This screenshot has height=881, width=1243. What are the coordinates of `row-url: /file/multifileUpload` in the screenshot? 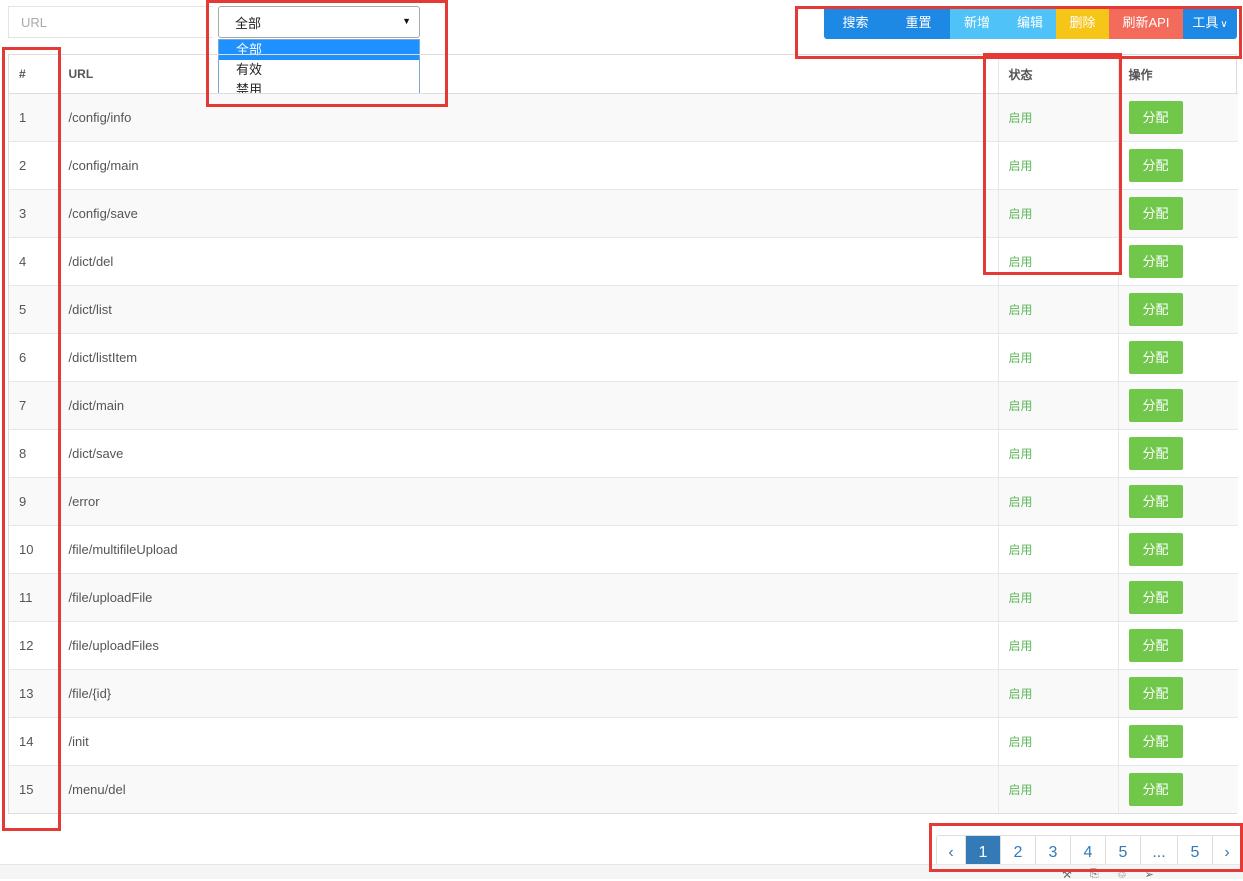 It's located at (528, 549).